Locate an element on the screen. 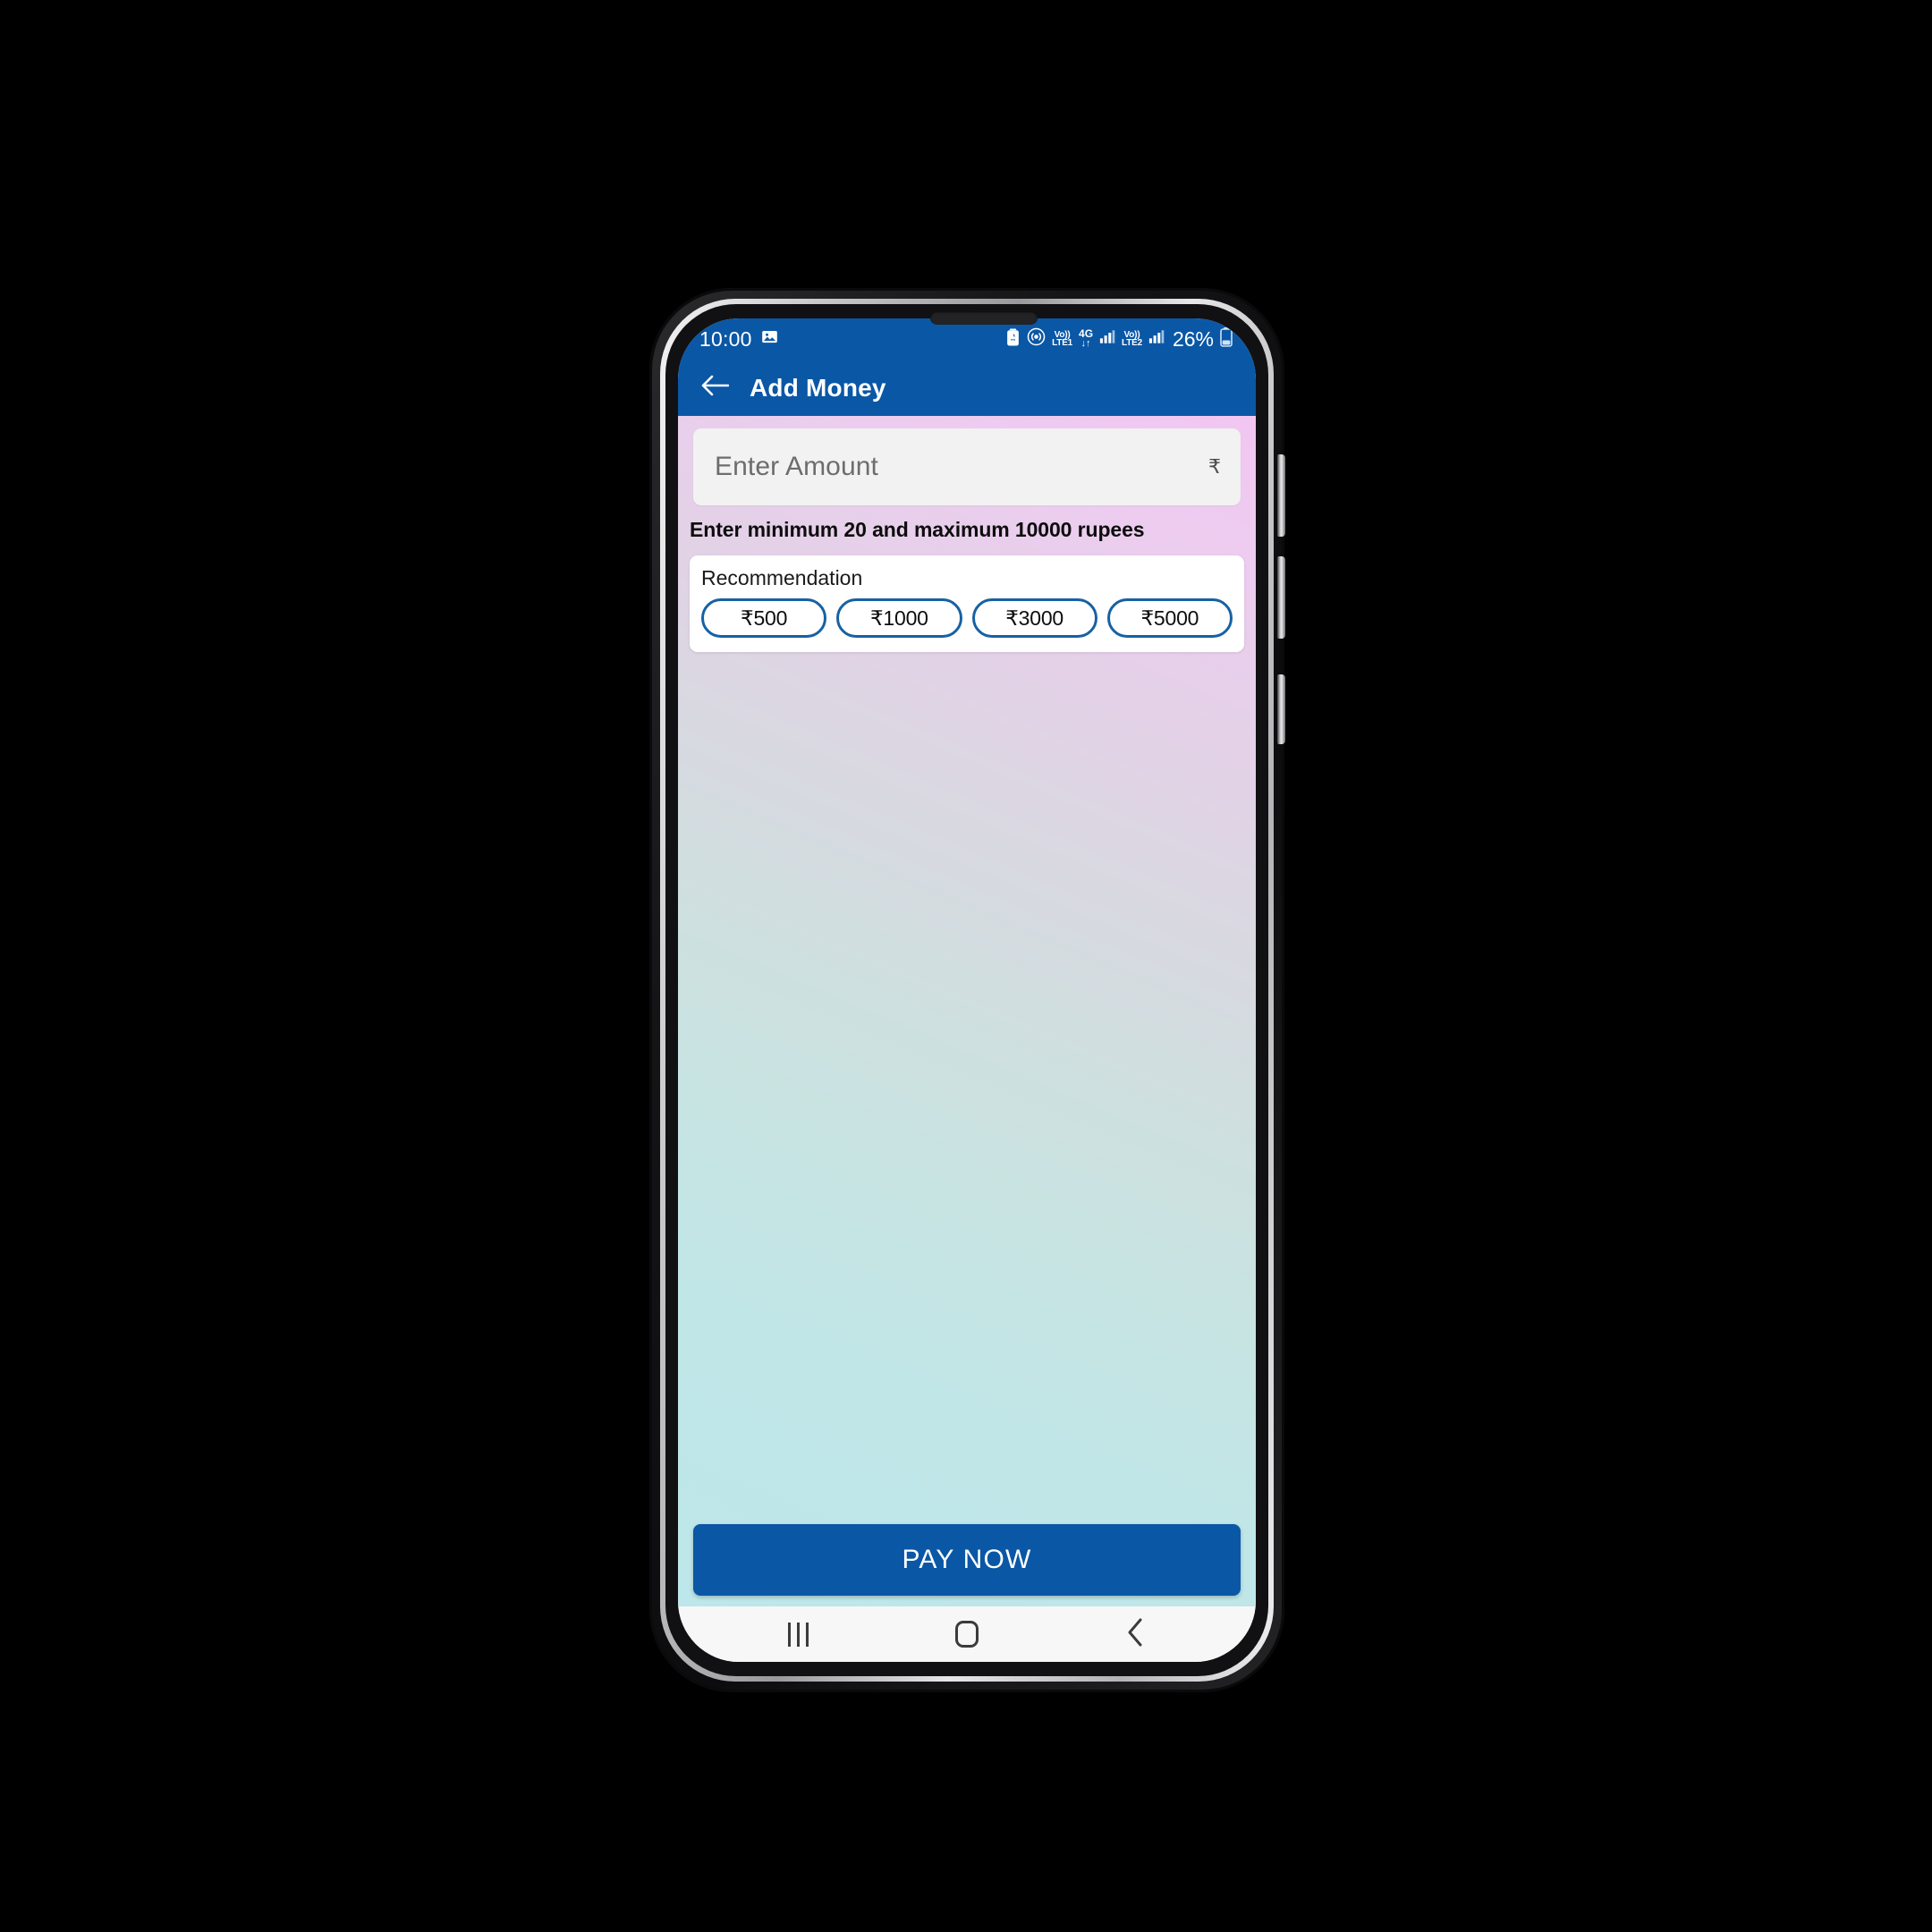  chevron-left-icon is located at coordinates (1136, 1634).